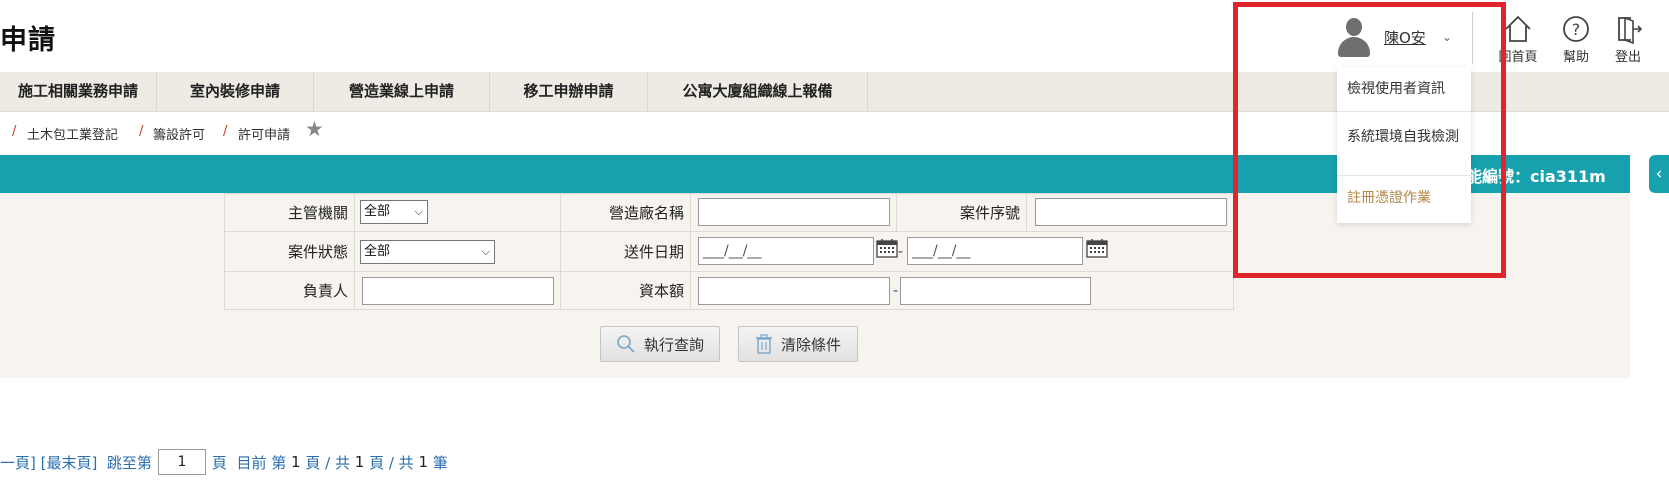 The height and width of the screenshot is (483, 1669). What do you see at coordinates (359, 462) in the screenshot?
I see `pager-total-pages: 1` at bounding box center [359, 462].